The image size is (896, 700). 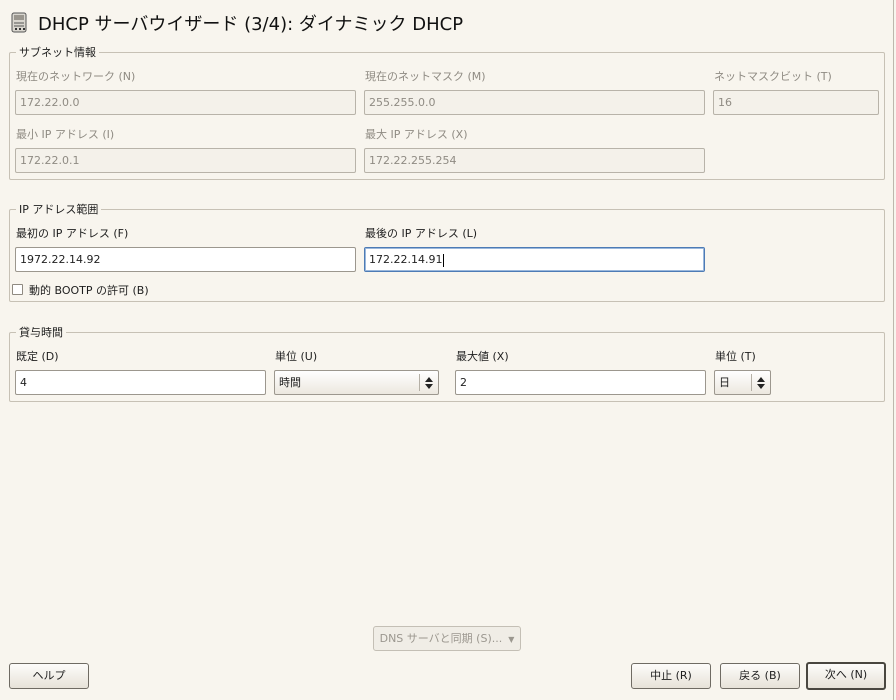 I want to click on default-unit-label: 単位 (U), so click(x=296, y=356).